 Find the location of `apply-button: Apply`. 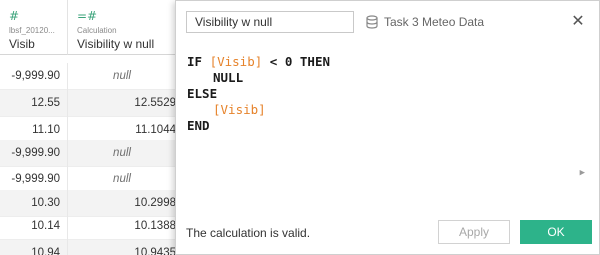

apply-button: Apply is located at coordinates (474, 232).